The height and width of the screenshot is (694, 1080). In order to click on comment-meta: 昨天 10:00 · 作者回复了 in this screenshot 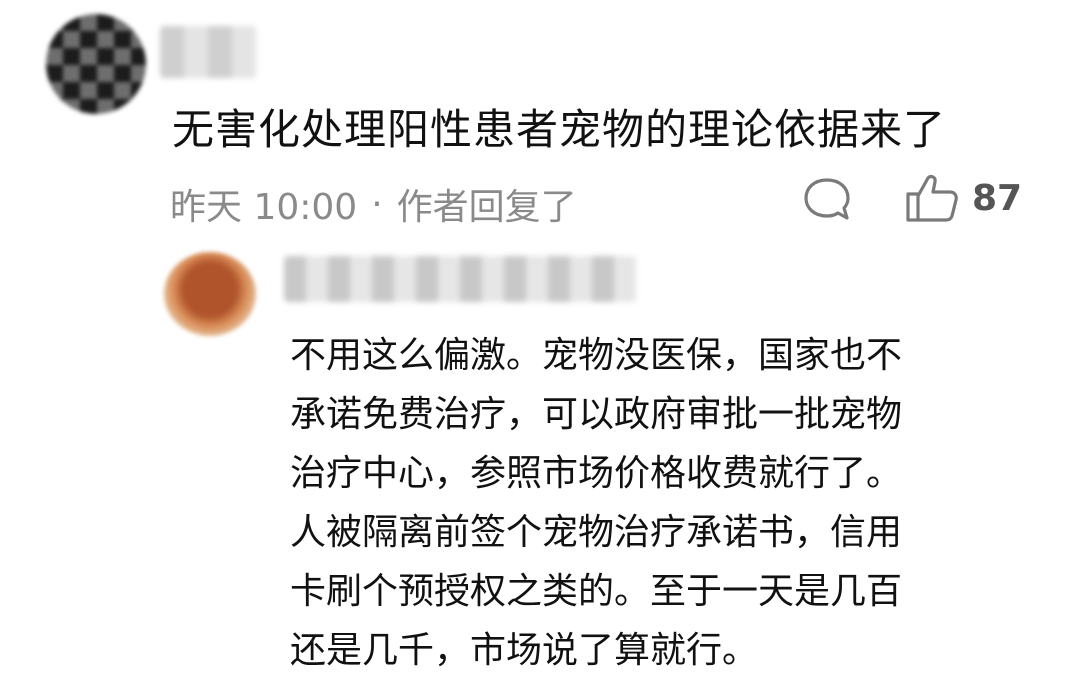, I will do `click(373, 204)`.